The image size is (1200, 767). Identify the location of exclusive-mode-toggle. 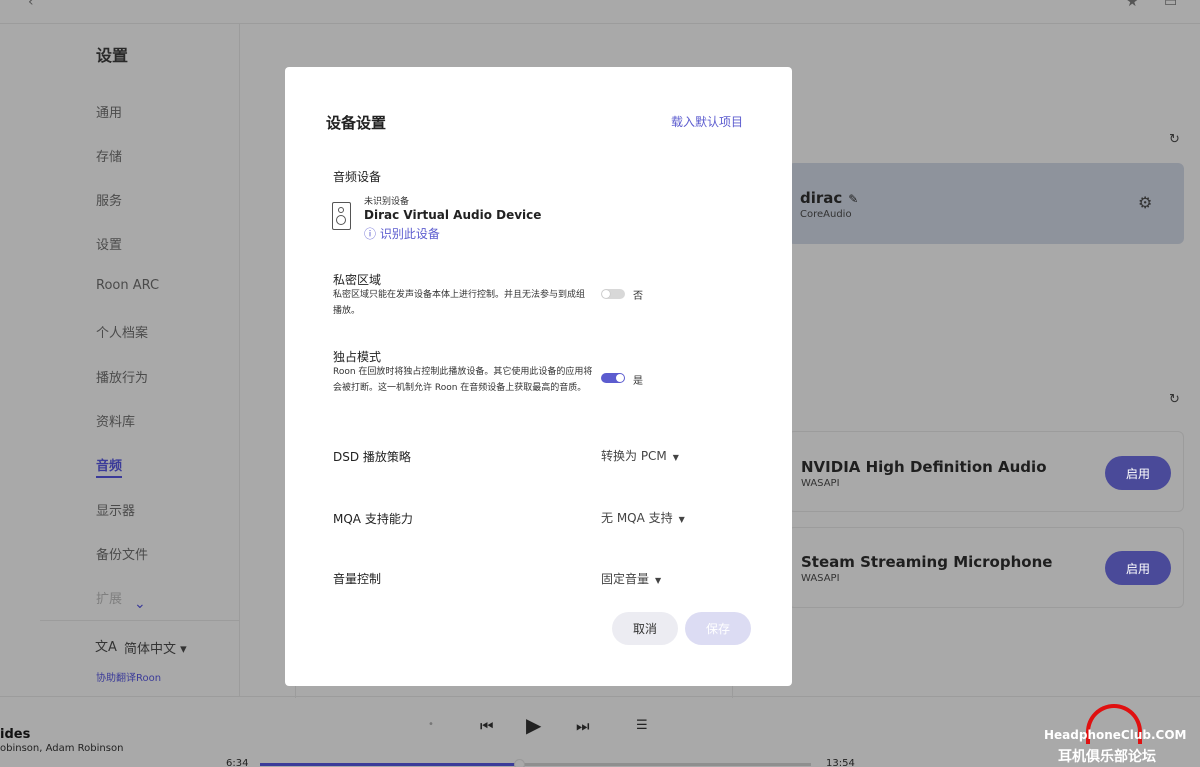
(613, 378).